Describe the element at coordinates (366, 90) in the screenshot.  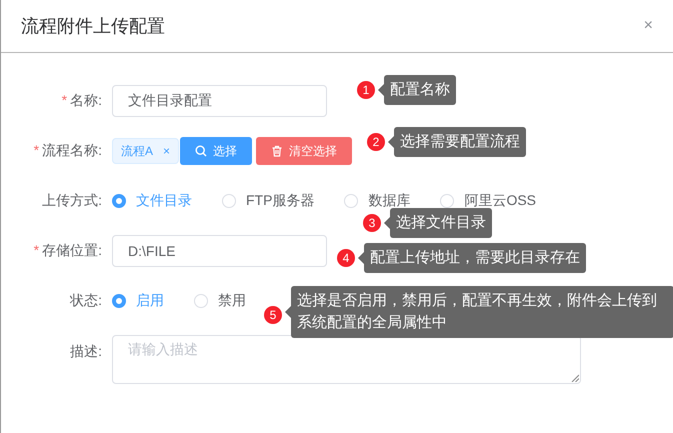
I see `number-badge: 1` at that location.